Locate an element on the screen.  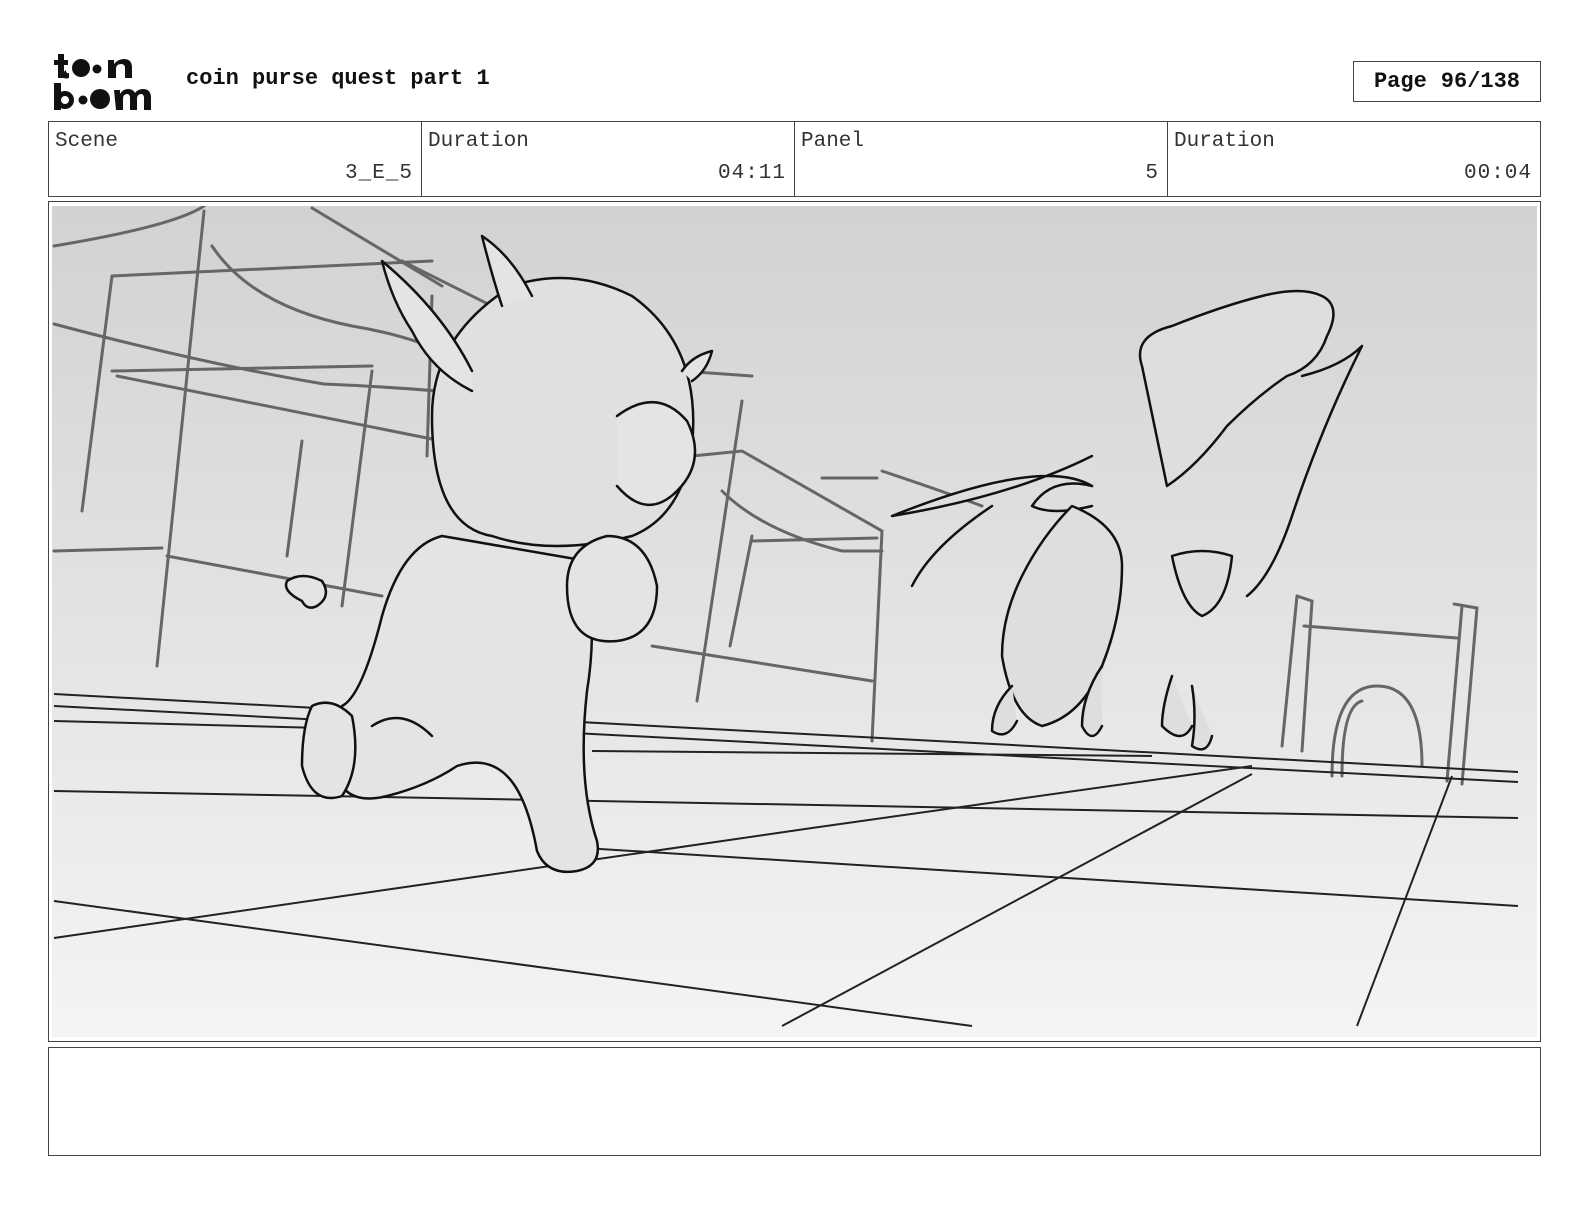
scene-value: 3_E_5 is located at coordinates (378, 173).